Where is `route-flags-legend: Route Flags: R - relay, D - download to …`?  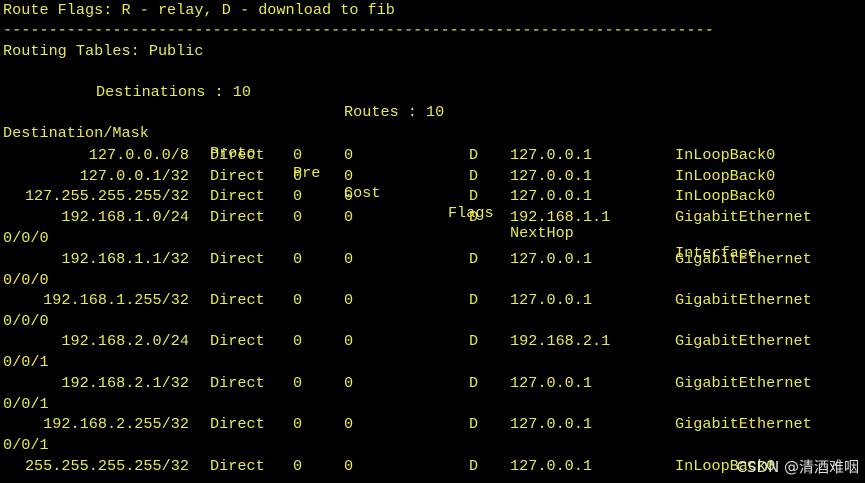 route-flags-legend: Route Flags: R - relay, D - download to … is located at coordinates (199, 10).